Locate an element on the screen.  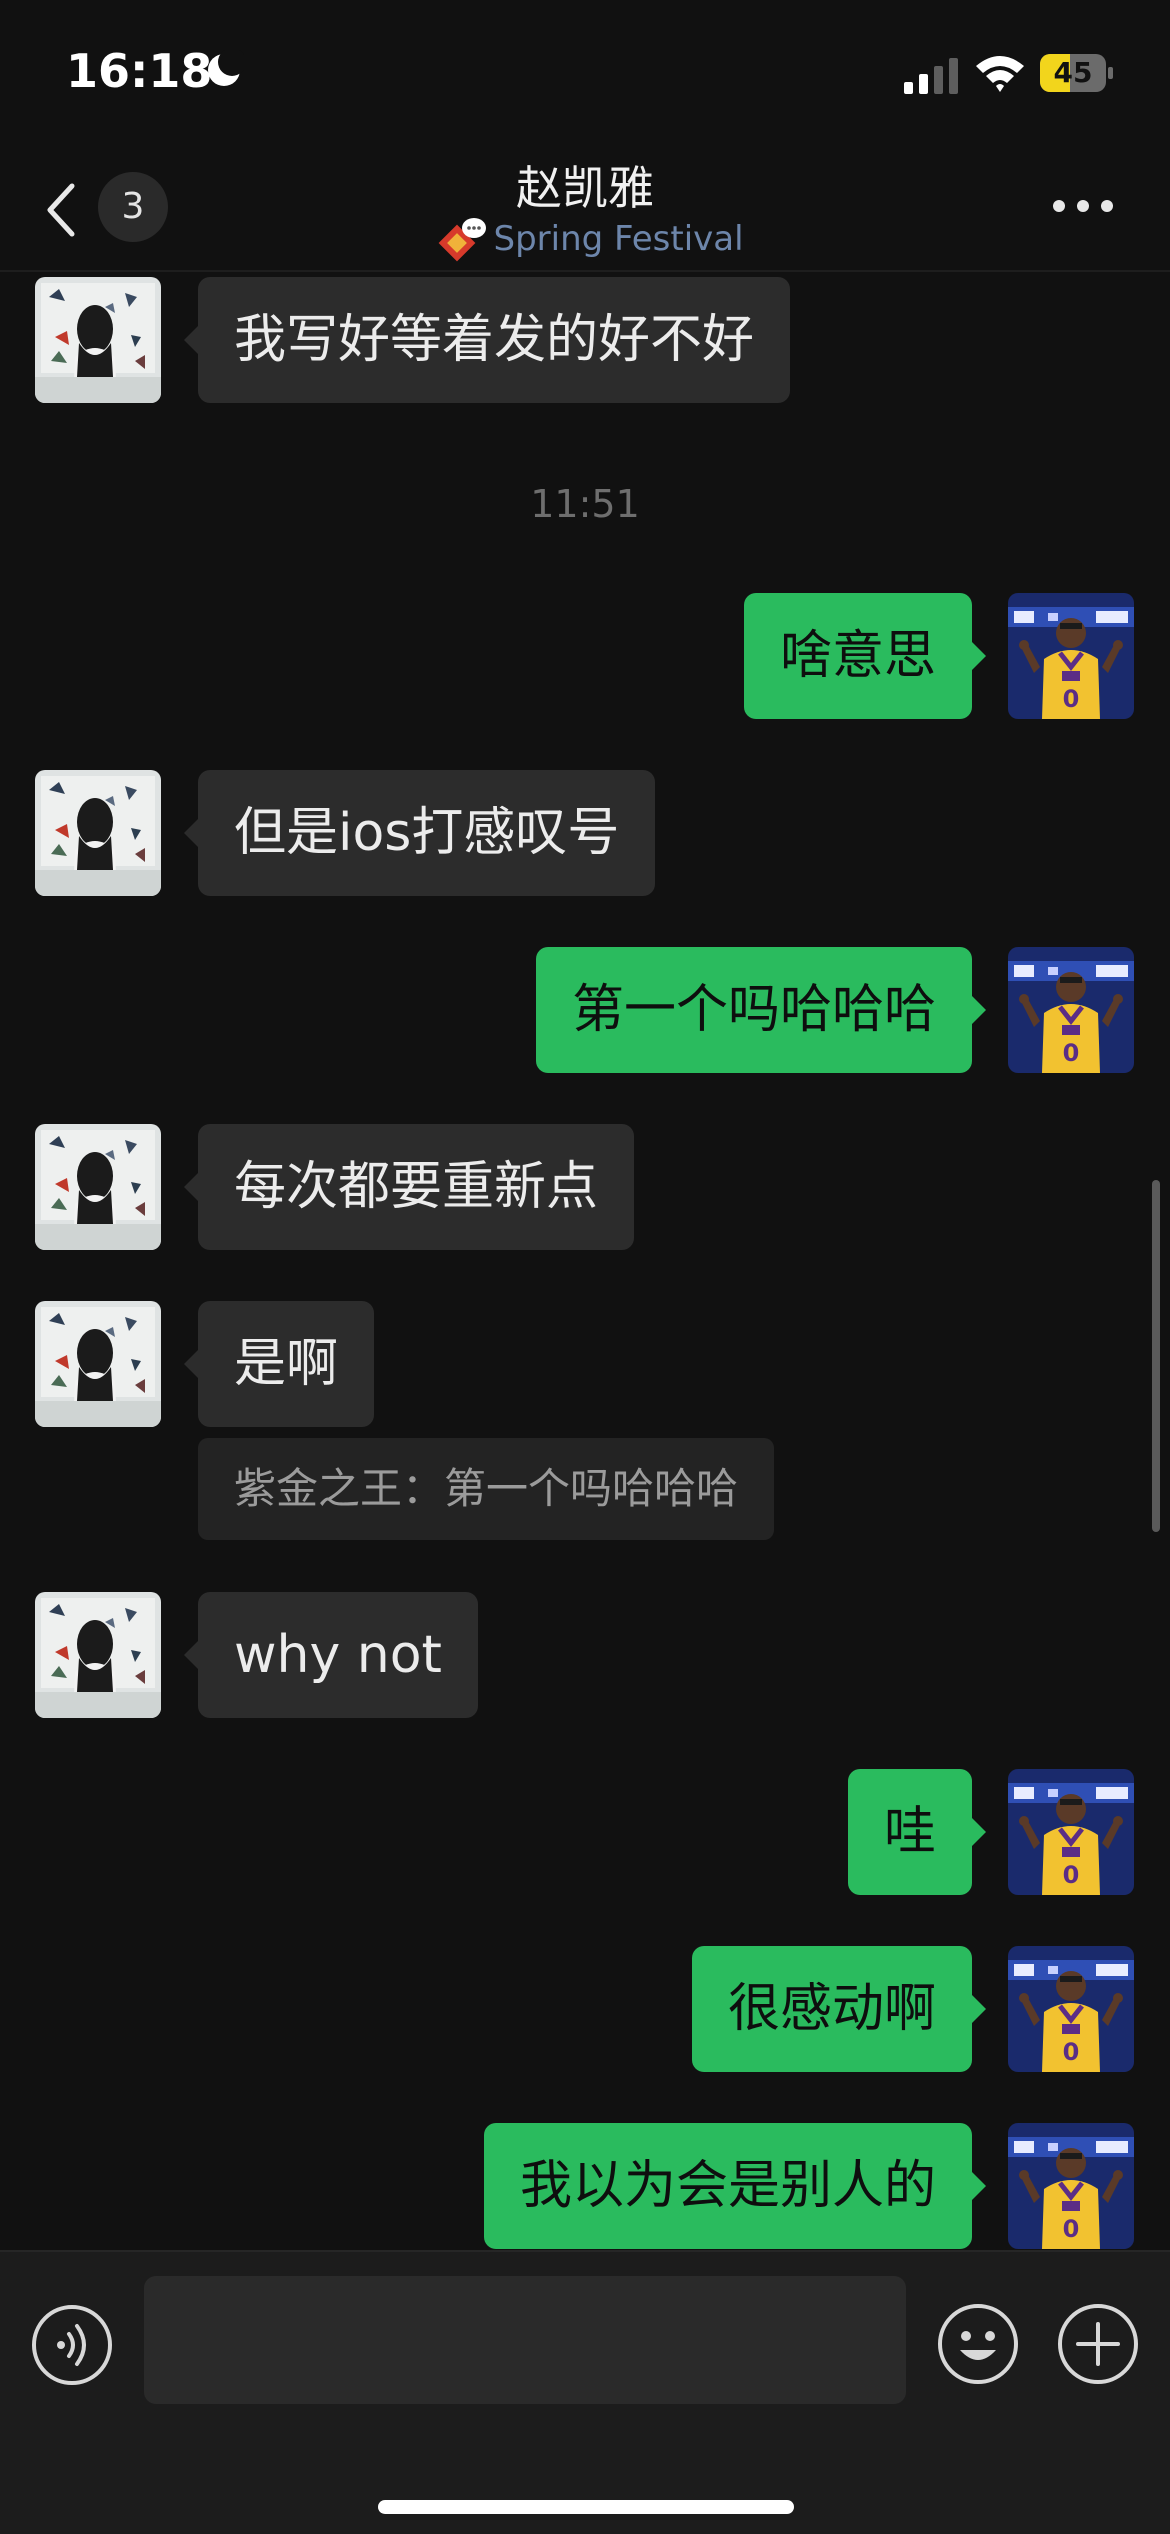
wifi-icon is located at coordinates (1000, 74).